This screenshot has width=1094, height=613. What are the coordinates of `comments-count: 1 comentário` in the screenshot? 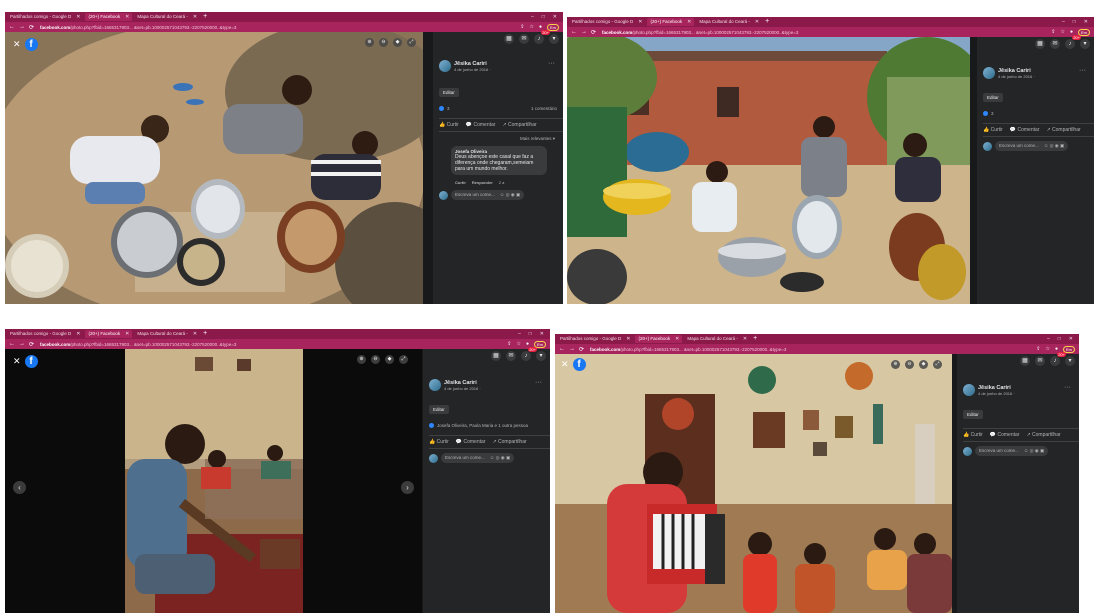 It's located at (544, 108).